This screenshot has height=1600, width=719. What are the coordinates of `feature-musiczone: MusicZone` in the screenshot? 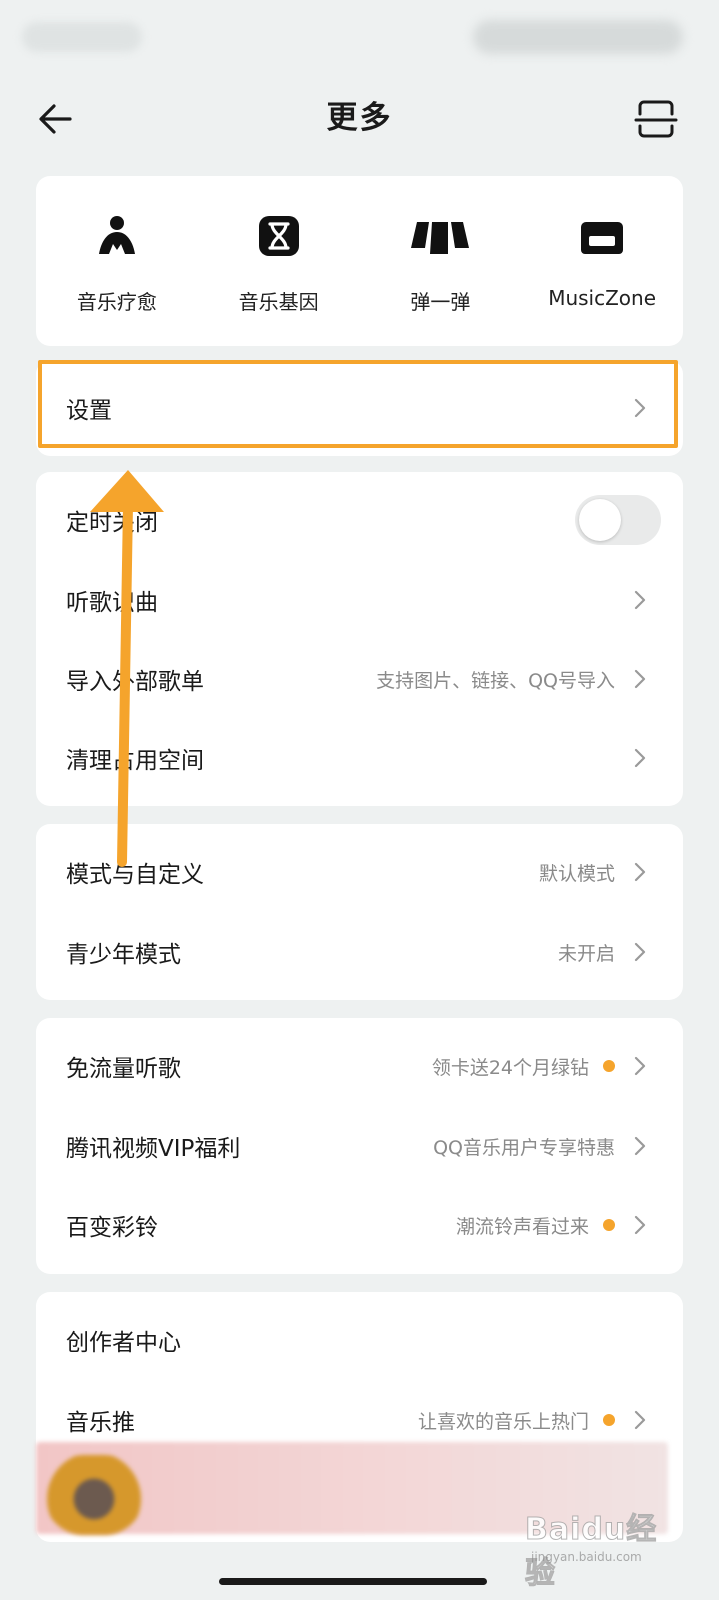 It's located at (602, 261).